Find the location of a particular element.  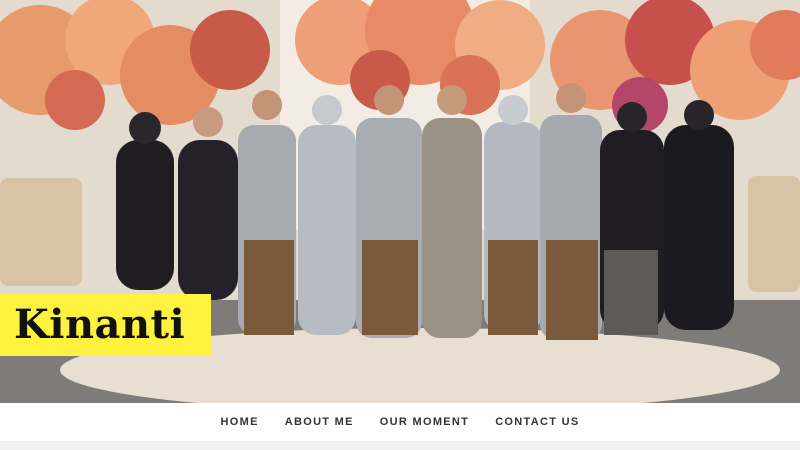

nav-contact-us: CONTACT US is located at coordinates (537, 422).